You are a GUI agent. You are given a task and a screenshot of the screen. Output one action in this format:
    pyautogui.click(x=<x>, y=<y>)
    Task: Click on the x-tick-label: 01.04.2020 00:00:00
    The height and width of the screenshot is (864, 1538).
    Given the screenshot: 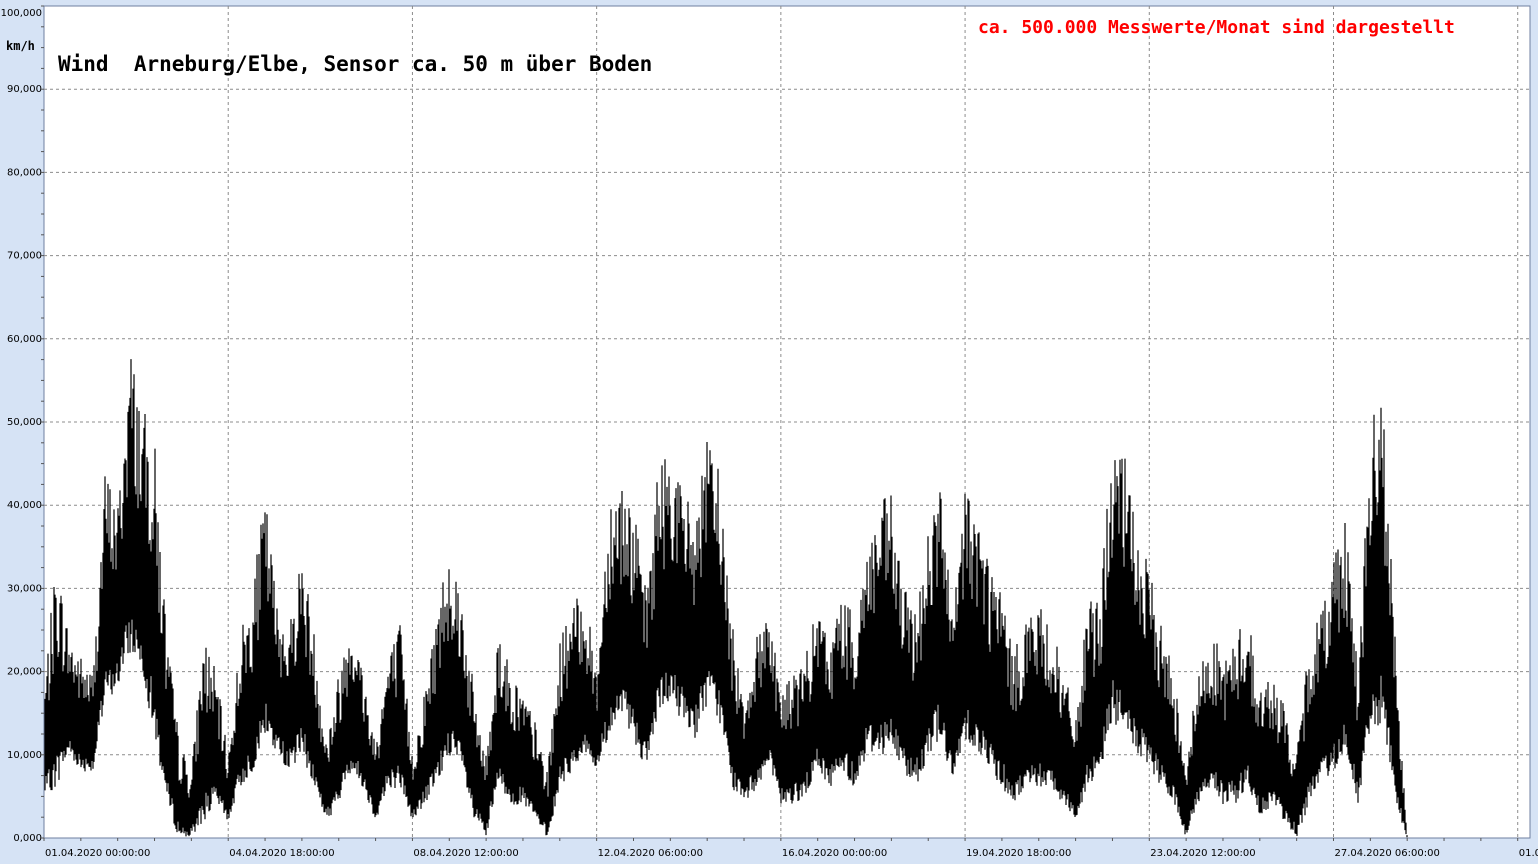 What is the action you would take?
    pyautogui.click(x=97, y=853)
    